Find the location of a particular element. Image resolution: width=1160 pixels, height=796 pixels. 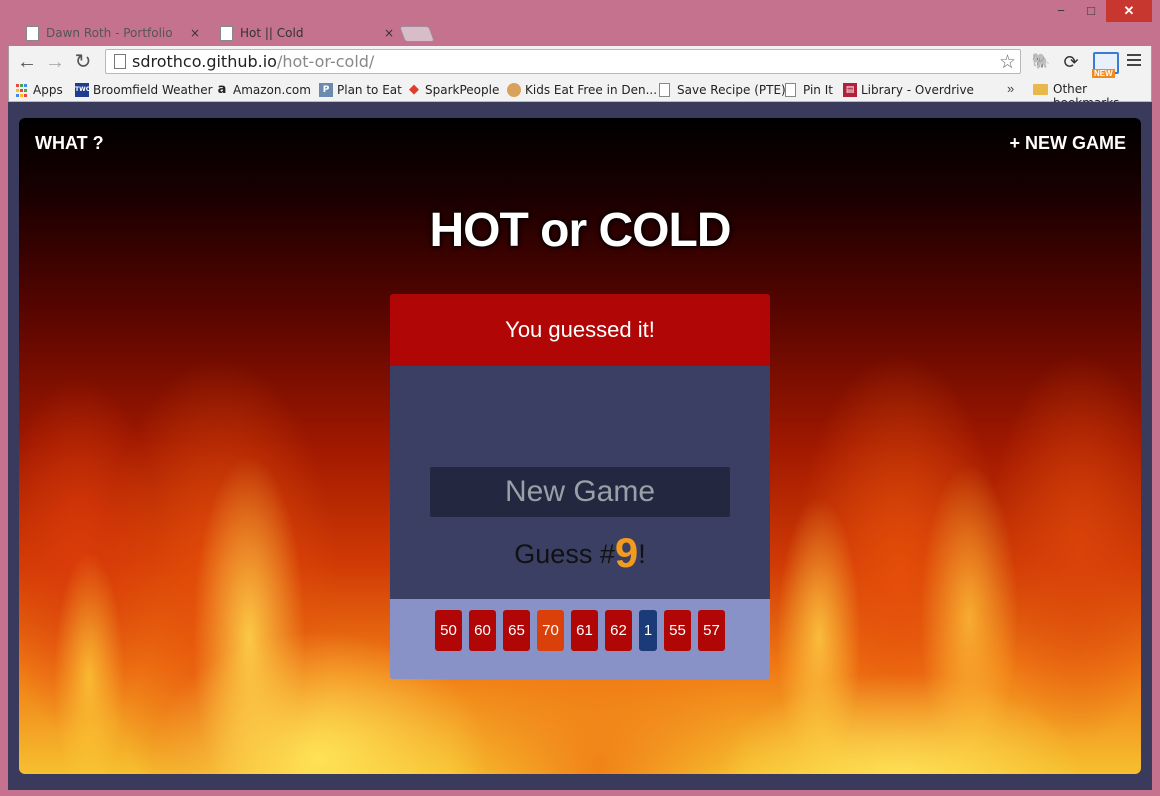

bookmark-apps: Apps is located at coordinates (39, 90).